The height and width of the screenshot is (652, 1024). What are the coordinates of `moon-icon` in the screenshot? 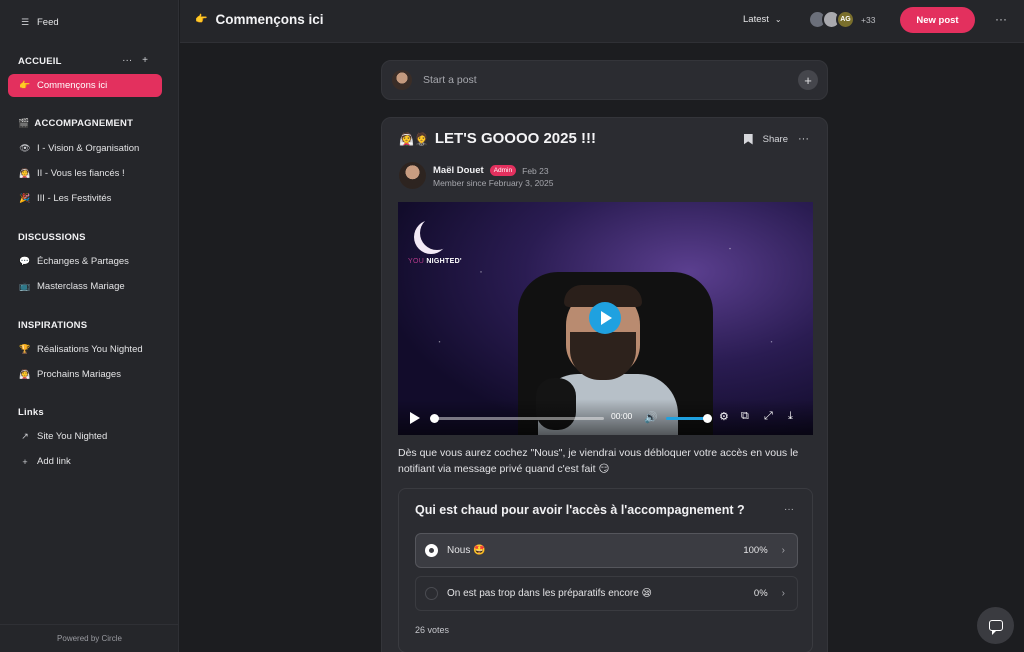 It's located at (437, 233).